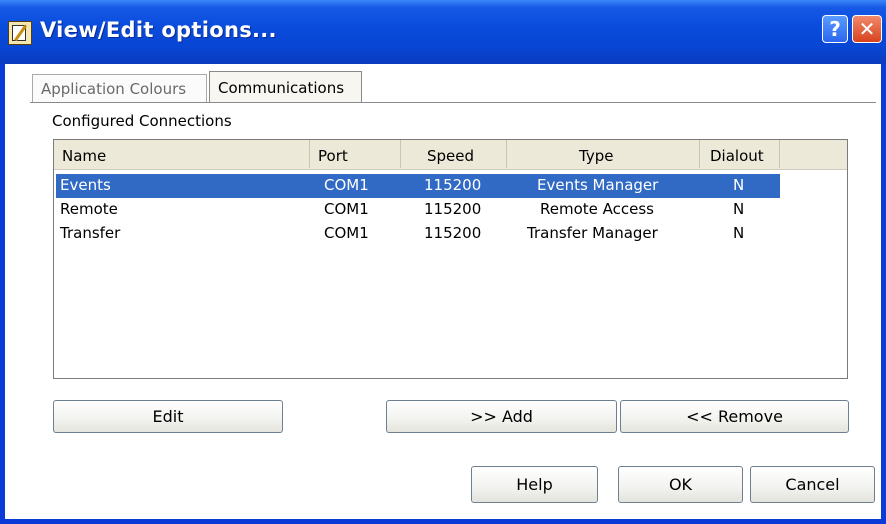  What do you see at coordinates (734, 416) in the screenshot?
I see `remove-button: << Remove` at bounding box center [734, 416].